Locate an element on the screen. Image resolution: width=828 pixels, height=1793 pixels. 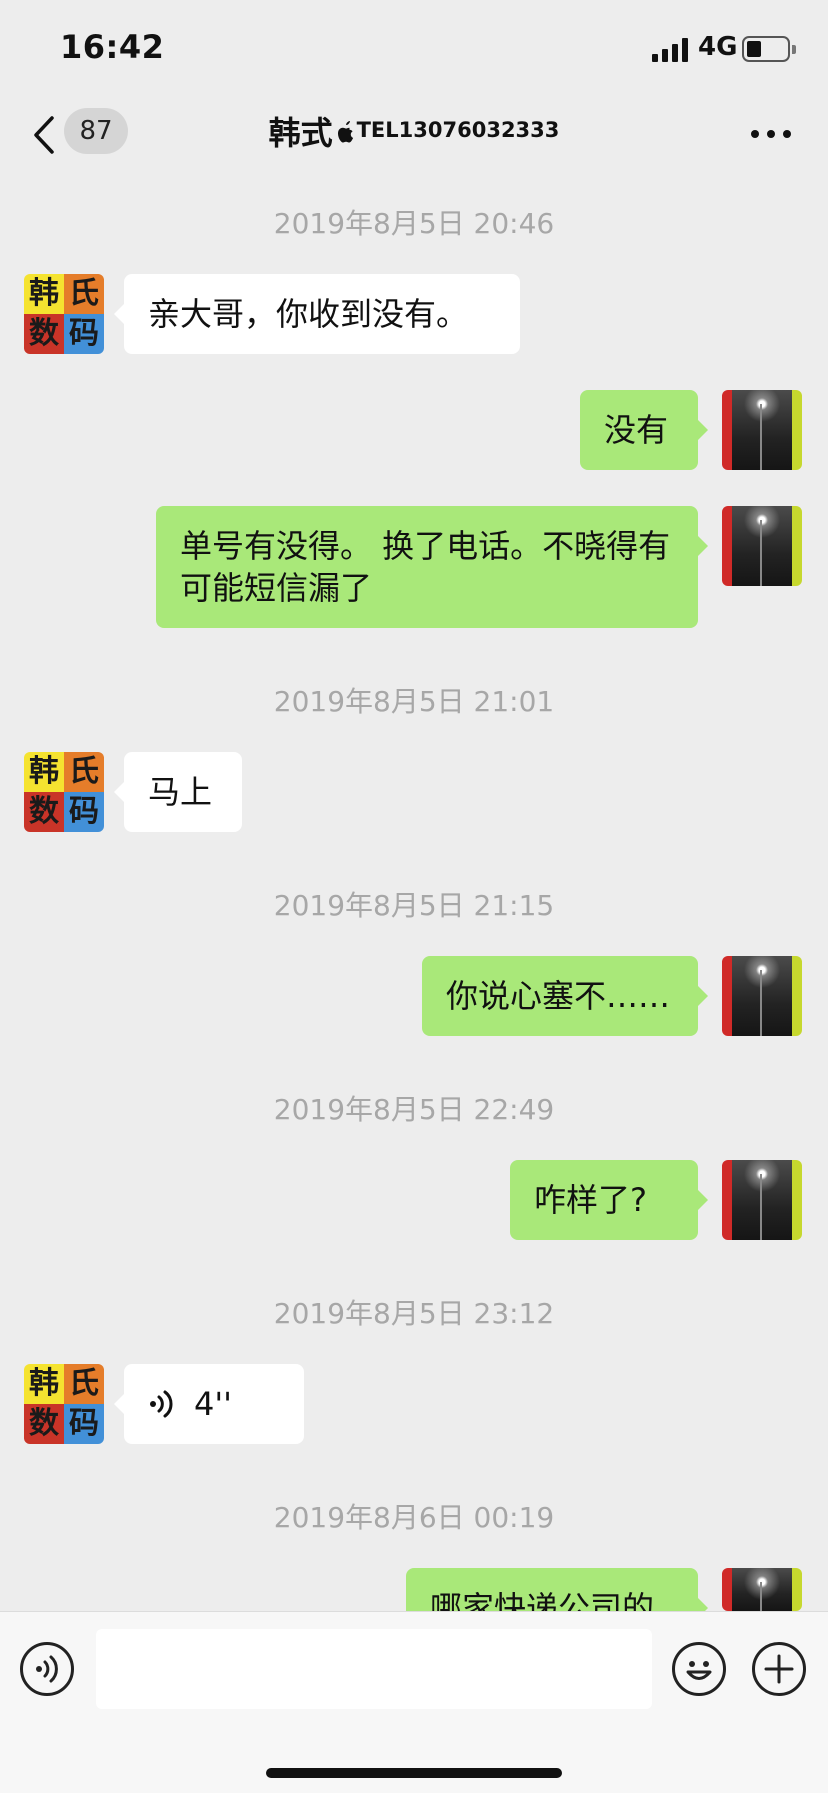
voice-message: 4'' is located at coordinates (209, 1404).